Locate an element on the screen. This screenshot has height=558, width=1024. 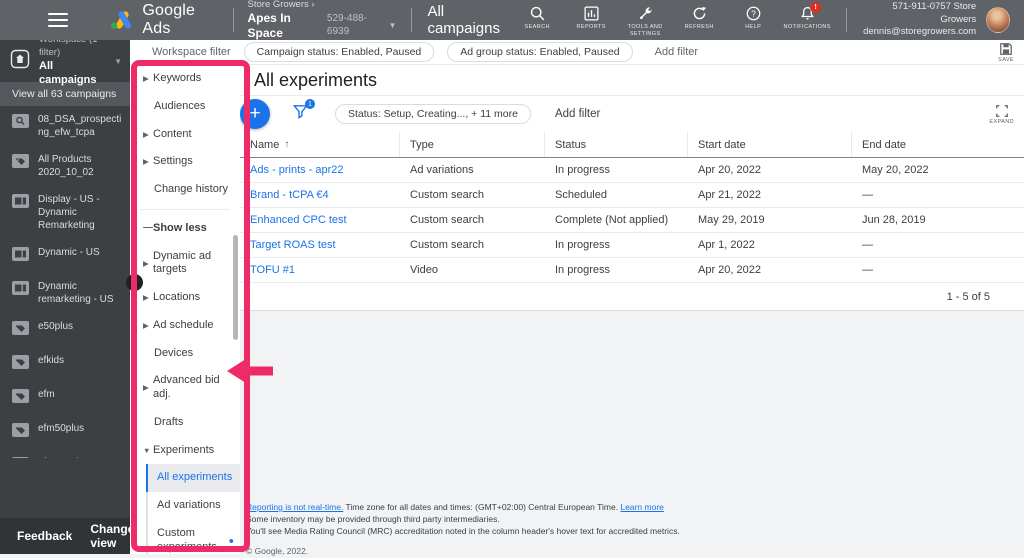
refresh-button: REFRESH is located at coordinates (699, 16).